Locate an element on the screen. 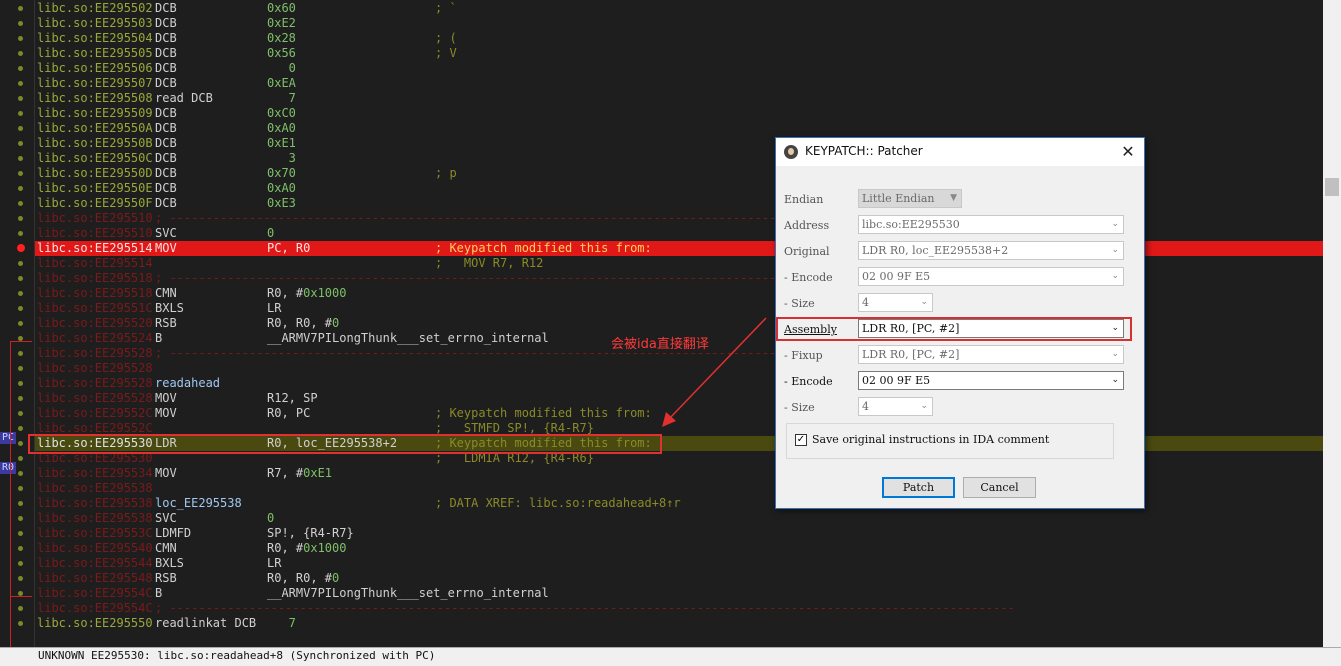 This screenshot has height=666, width=1341. listing-row: libc.so:EE295538 SVC 0 is located at coordinates (679, 518).